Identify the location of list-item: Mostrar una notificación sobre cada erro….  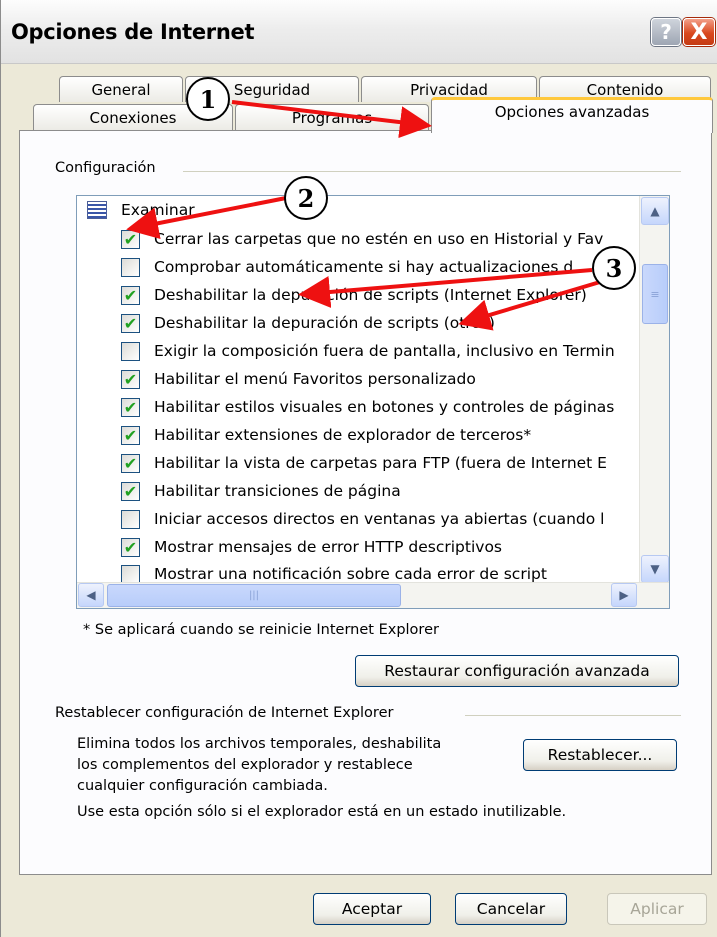
(312, 572).